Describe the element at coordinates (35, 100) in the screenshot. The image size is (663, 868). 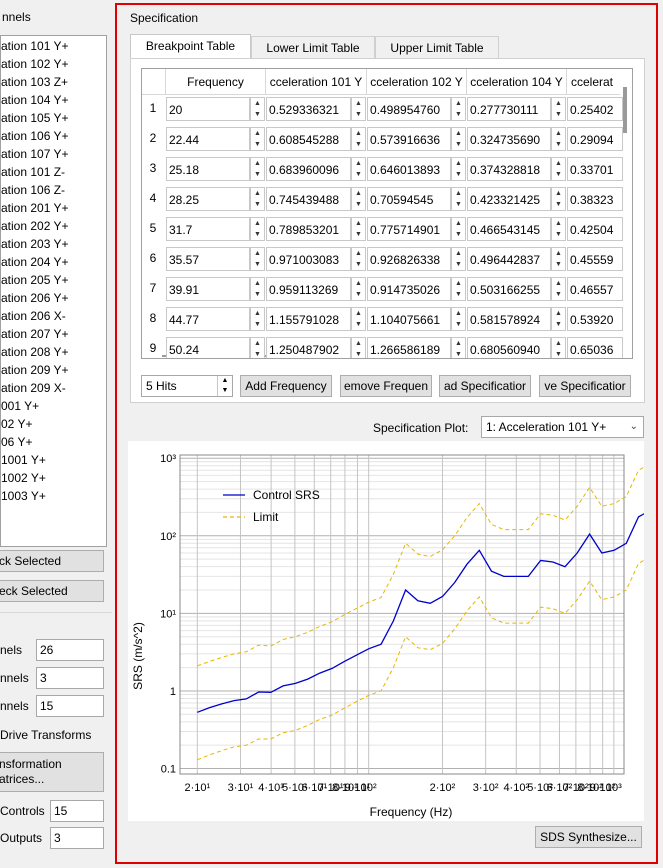
I see `list-item: ation 104 Y+` at that location.